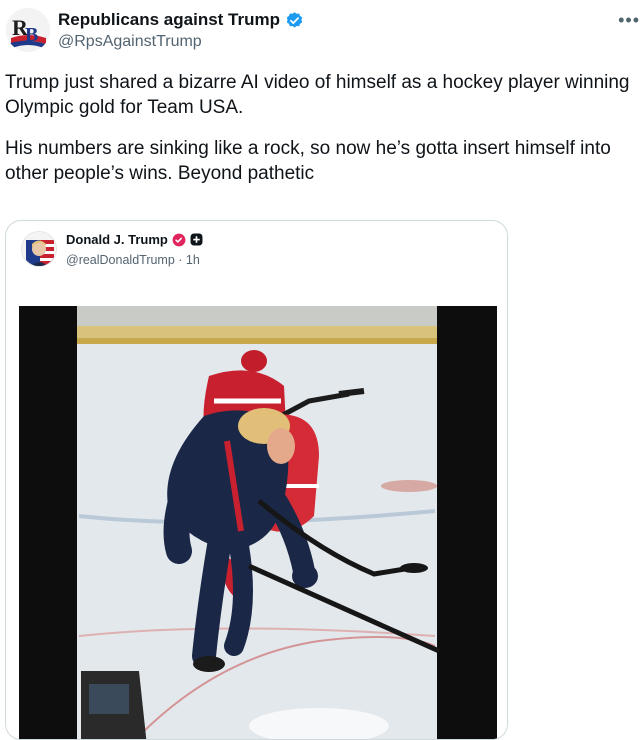 Image resolution: width=640 pixels, height=740 pixels. What do you see at coordinates (196, 239) in the screenshot?
I see `government-badge-icon` at bounding box center [196, 239].